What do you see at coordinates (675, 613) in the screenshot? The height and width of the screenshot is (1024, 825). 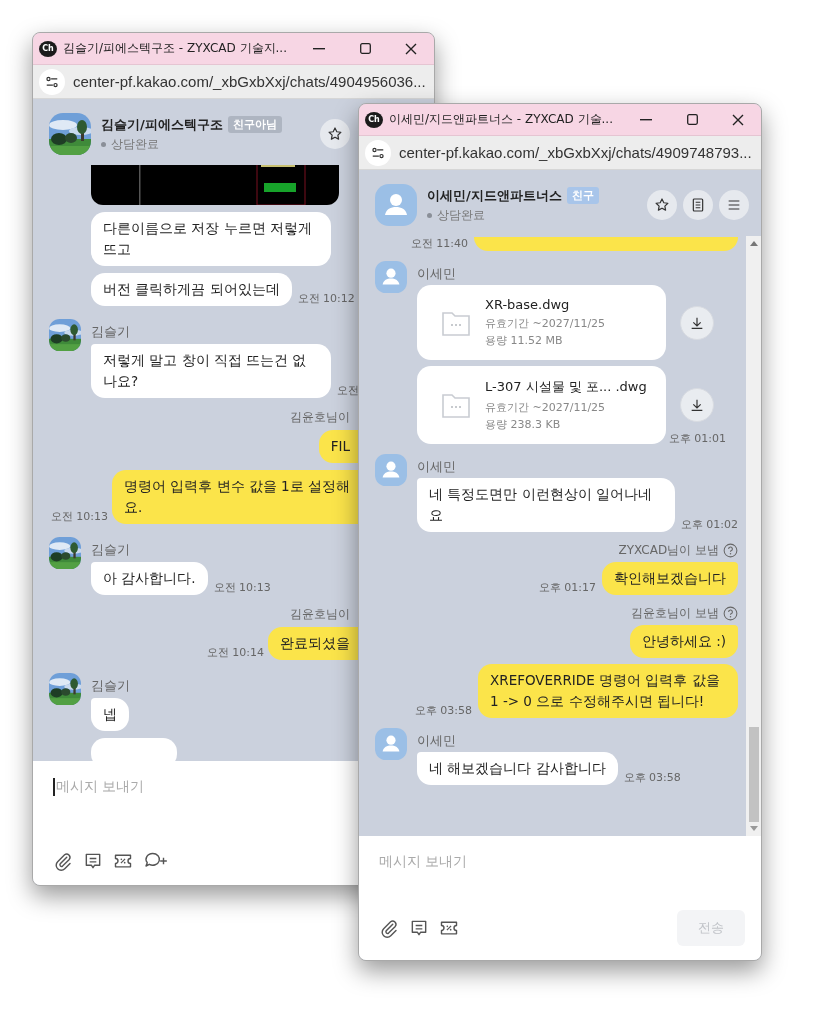 I see `sender-note: 김윤호님이 보냄` at bounding box center [675, 613].